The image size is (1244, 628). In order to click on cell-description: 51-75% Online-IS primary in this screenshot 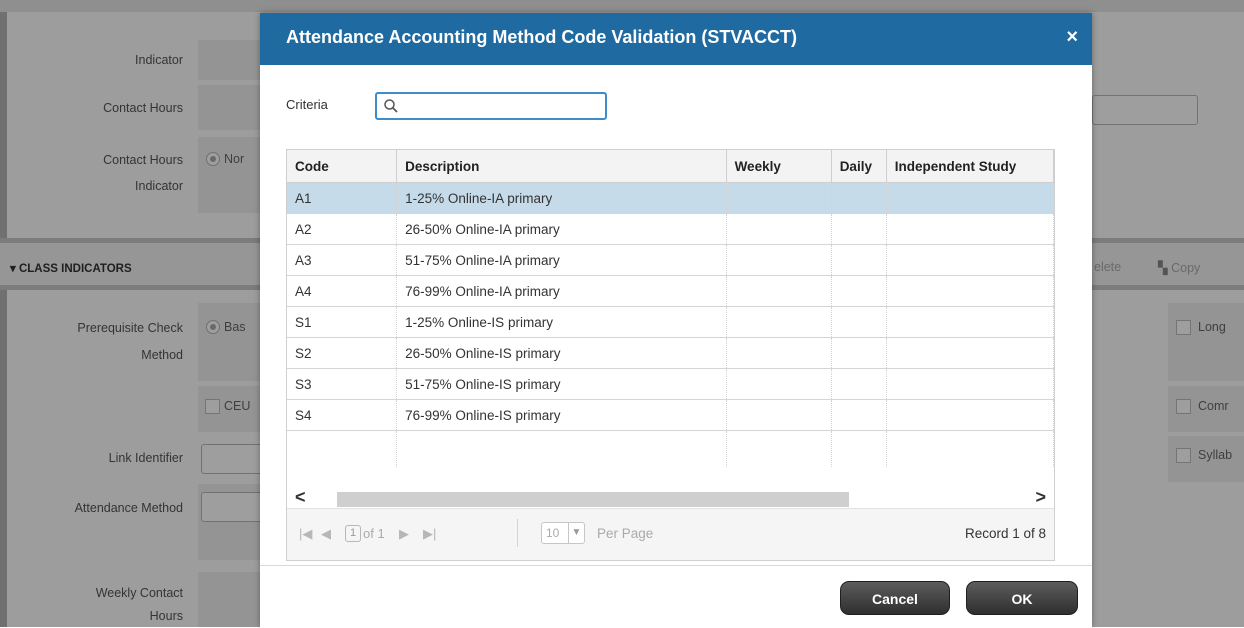, I will do `click(561, 384)`.